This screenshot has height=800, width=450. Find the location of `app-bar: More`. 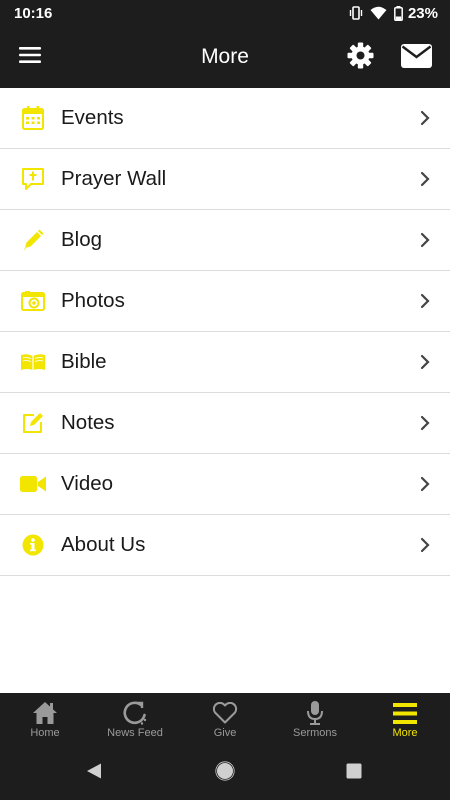

app-bar: More is located at coordinates (225, 57).